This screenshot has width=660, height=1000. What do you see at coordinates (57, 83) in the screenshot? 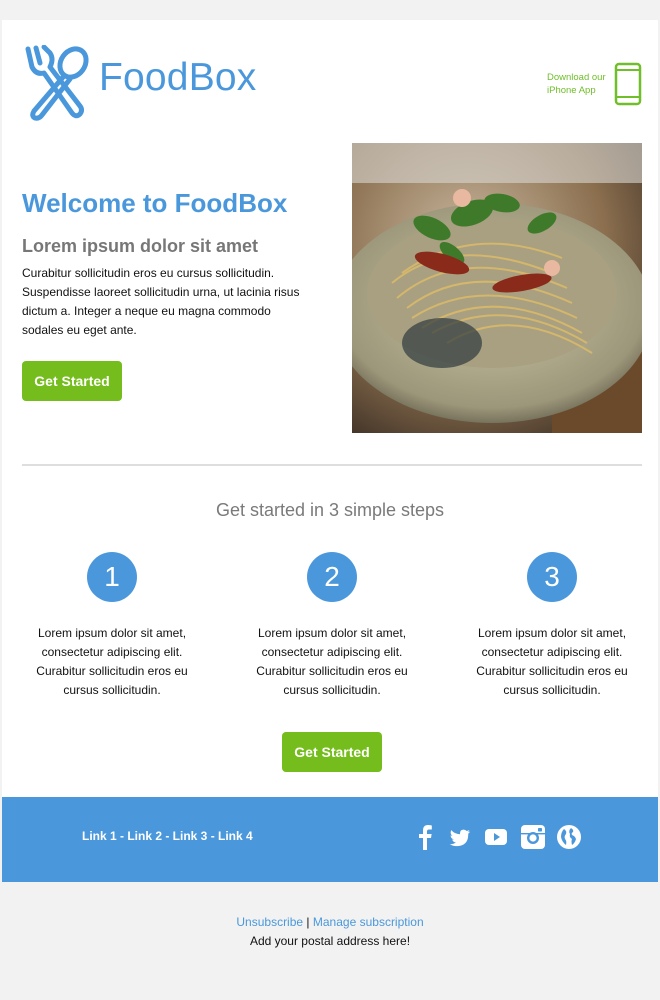
I see `fork-spoon-logo-icon` at bounding box center [57, 83].